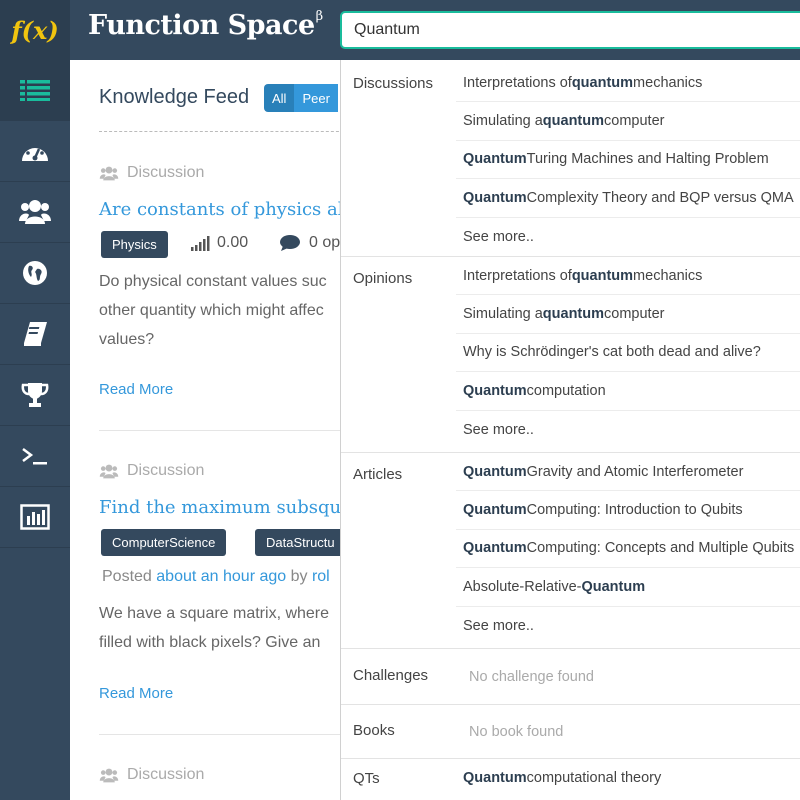 The image size is (800, 800). What do you see at coordinates (628, 731) in the screenshot?
I see `result-list: No book found` at bounding box center [628, 731].